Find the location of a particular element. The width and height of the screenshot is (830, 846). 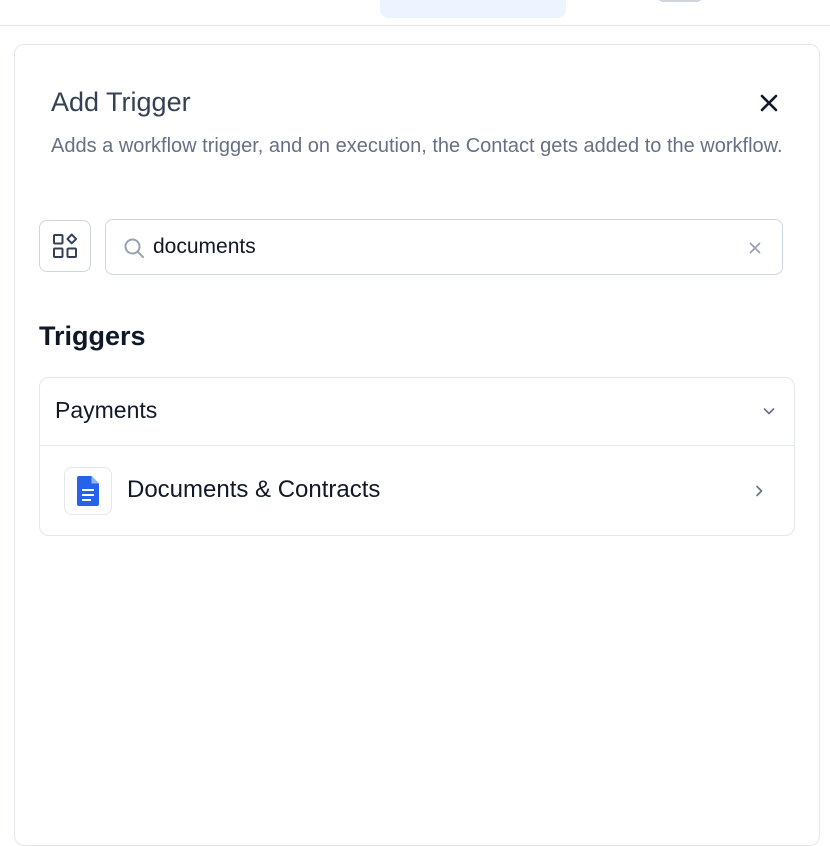

chevron-right-icon is located at coordinates (759, 491).